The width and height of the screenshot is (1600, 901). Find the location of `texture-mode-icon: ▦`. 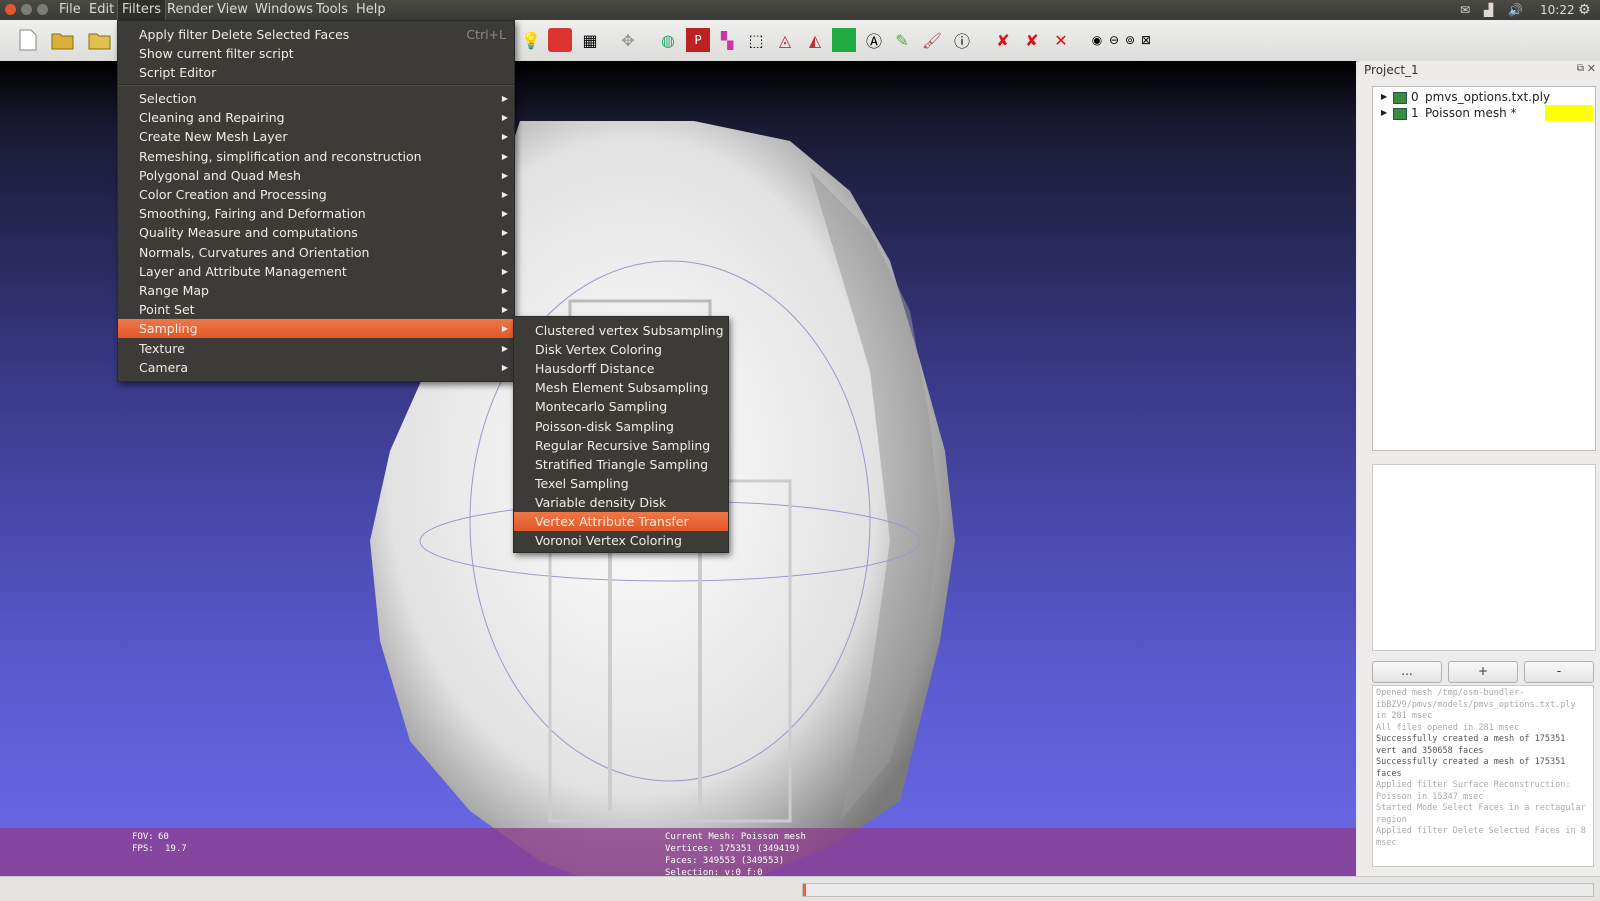

texture-mode-icon: ▦ is located at coordinates (590, 40).